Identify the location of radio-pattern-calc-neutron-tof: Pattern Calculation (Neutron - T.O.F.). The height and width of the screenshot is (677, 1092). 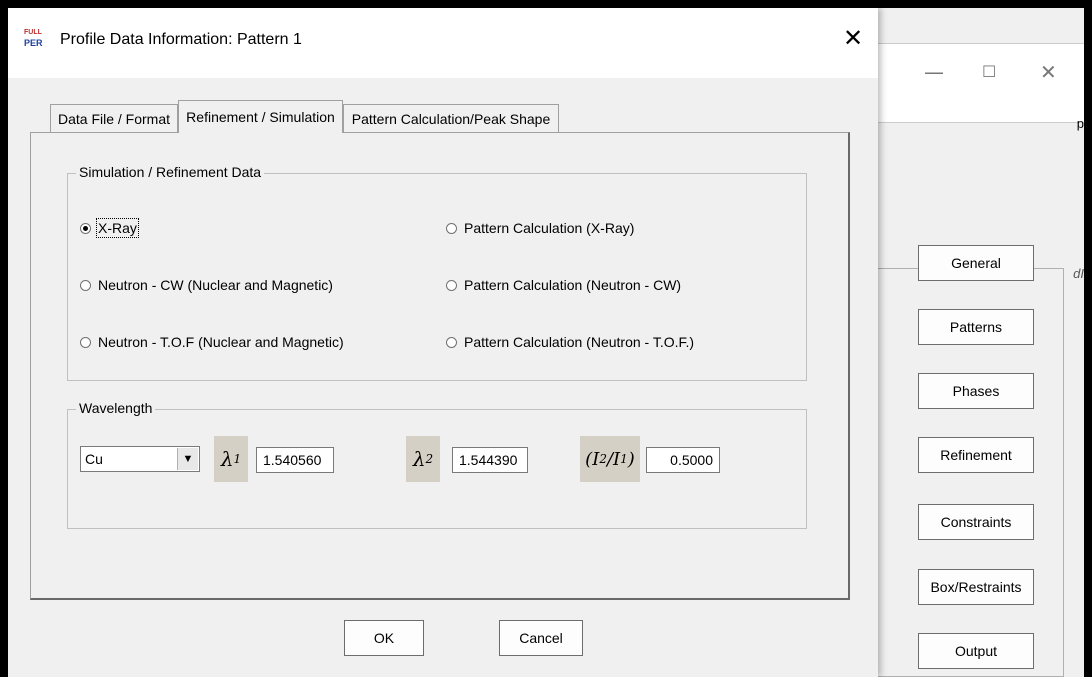
(570, 342).